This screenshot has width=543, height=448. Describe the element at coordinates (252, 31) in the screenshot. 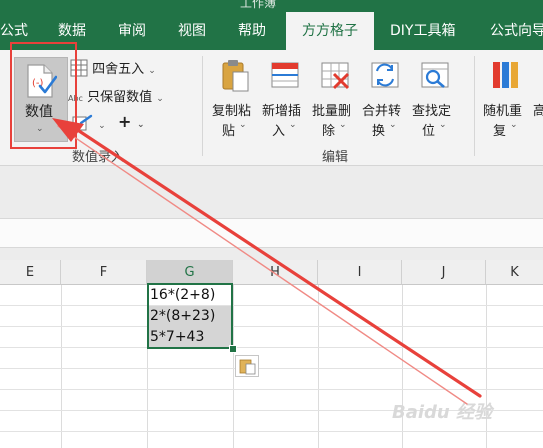

I see `tab-help: 帮助` at that location.